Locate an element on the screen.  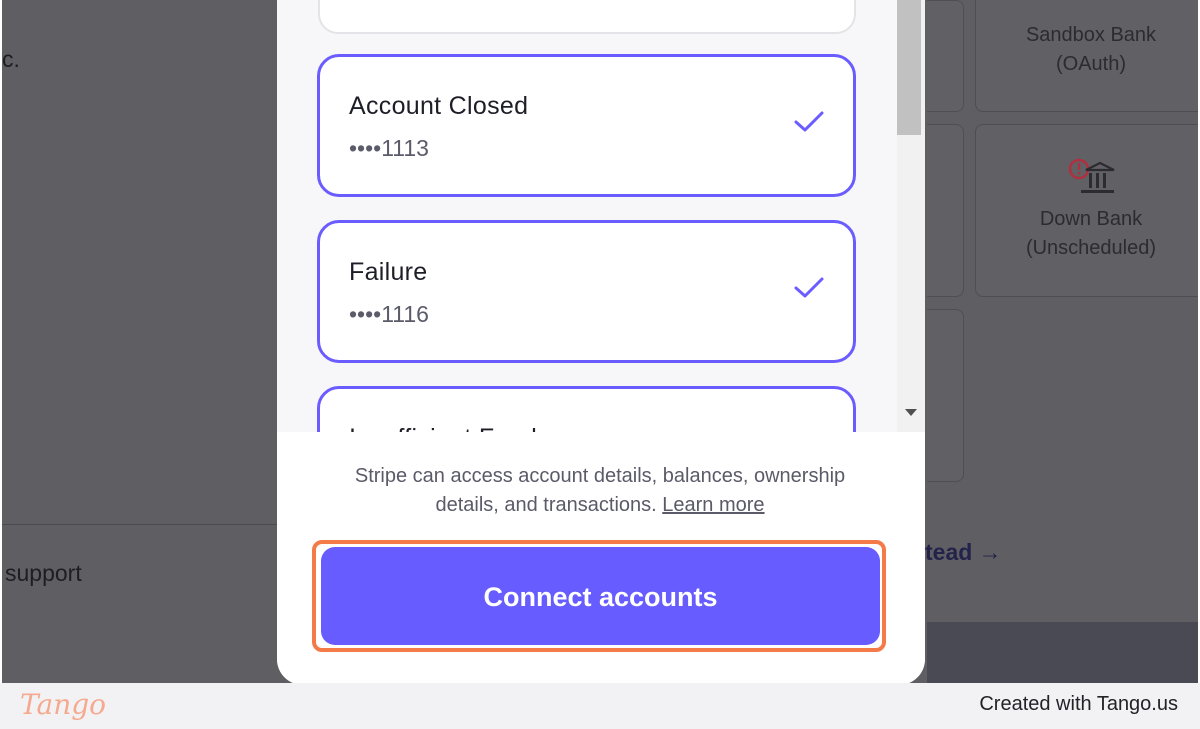
tango-logo: Tango is located at coordinates (63, 704).